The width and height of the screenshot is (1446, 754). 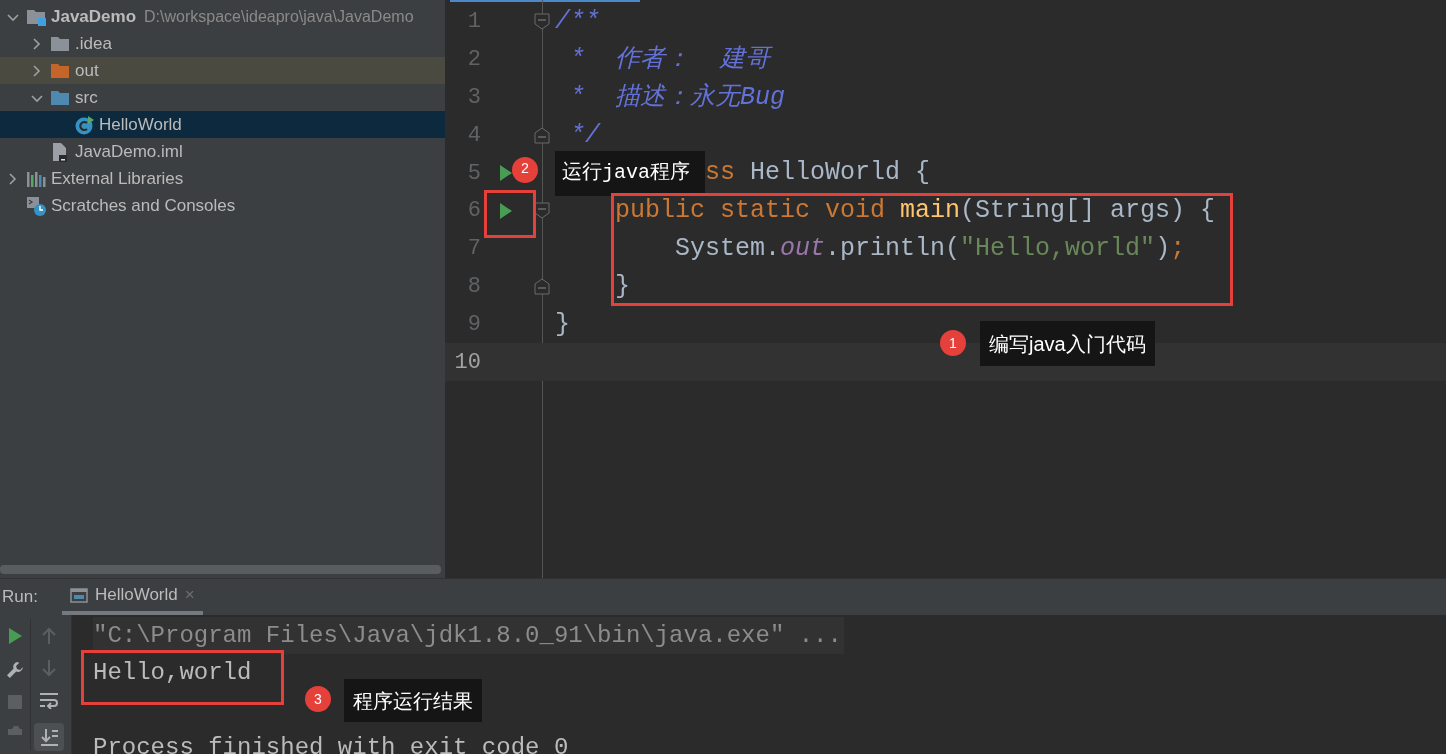 I want to click on tree-item-label: JavaDemo, so click(x=94, y=16).